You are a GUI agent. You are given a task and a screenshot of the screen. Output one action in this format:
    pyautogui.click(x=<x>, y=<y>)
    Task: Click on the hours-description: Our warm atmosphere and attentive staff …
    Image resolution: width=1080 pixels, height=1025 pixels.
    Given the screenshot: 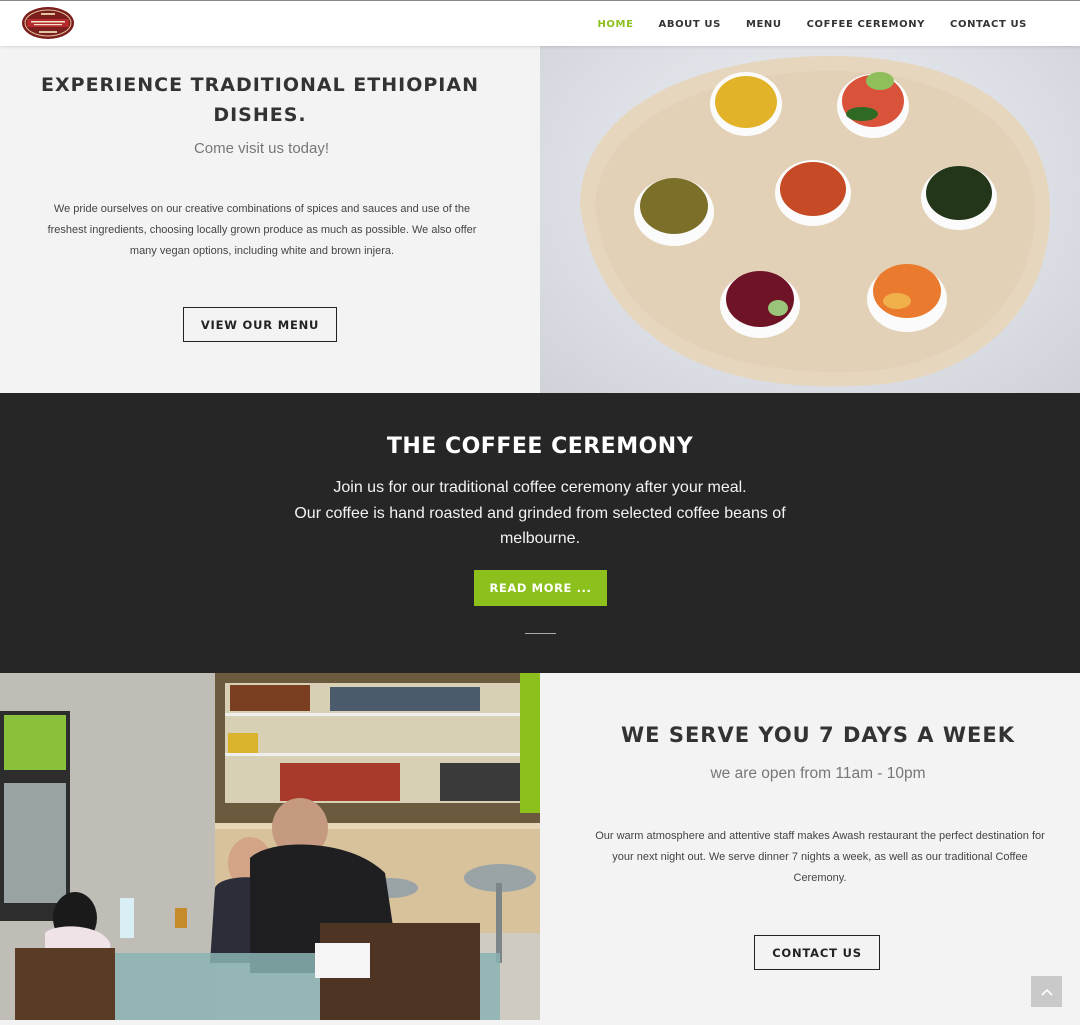 What is the action you would take?
    pyautogui.click(x=820, y=857)
    